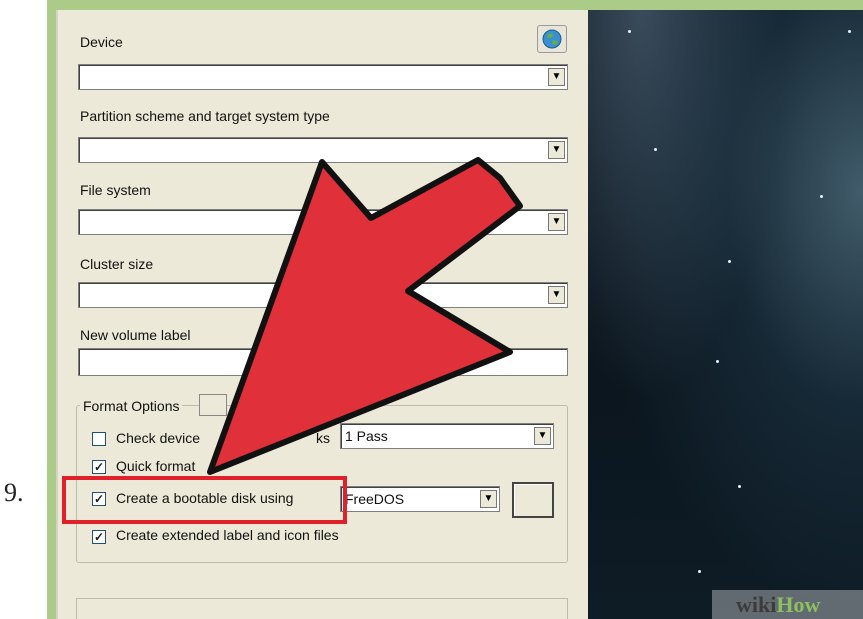 The width and height of the screenshot is (863, 619). Describe the element at coordinates (158, 438) in the screenshot. I see `check-device-label: Check device` at that location.